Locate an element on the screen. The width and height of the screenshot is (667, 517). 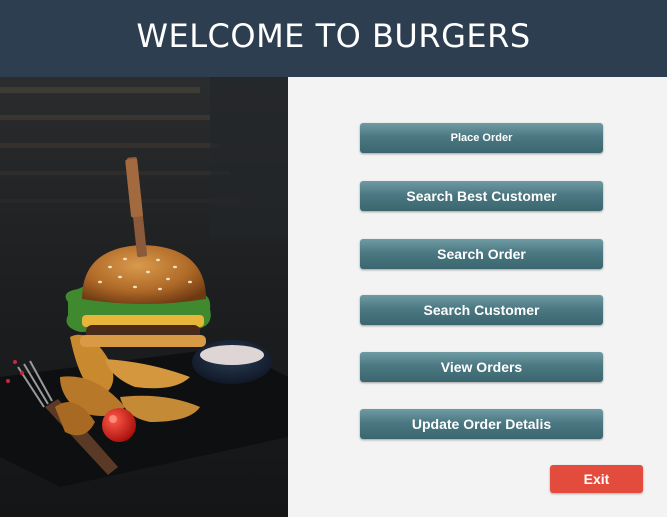
search-best-customer-button: Search Best Customer is located at coordinates (481, 196).